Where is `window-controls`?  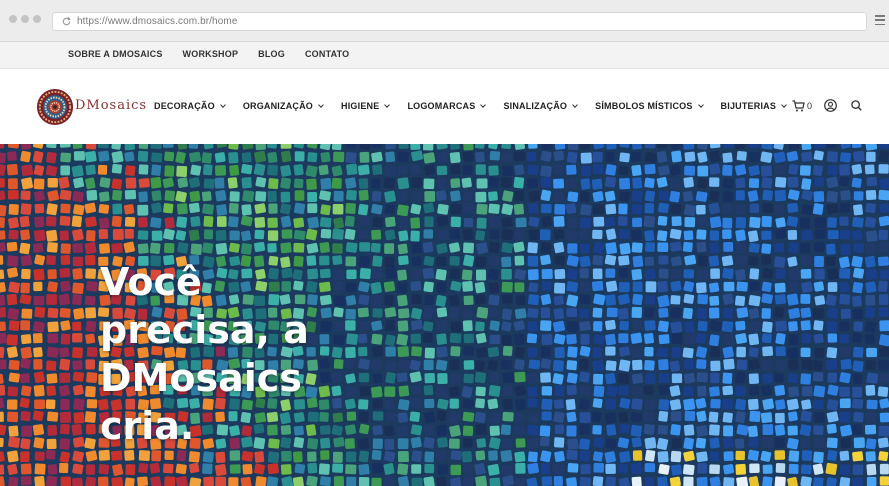
window-controls is located at coordinates (25, 19).